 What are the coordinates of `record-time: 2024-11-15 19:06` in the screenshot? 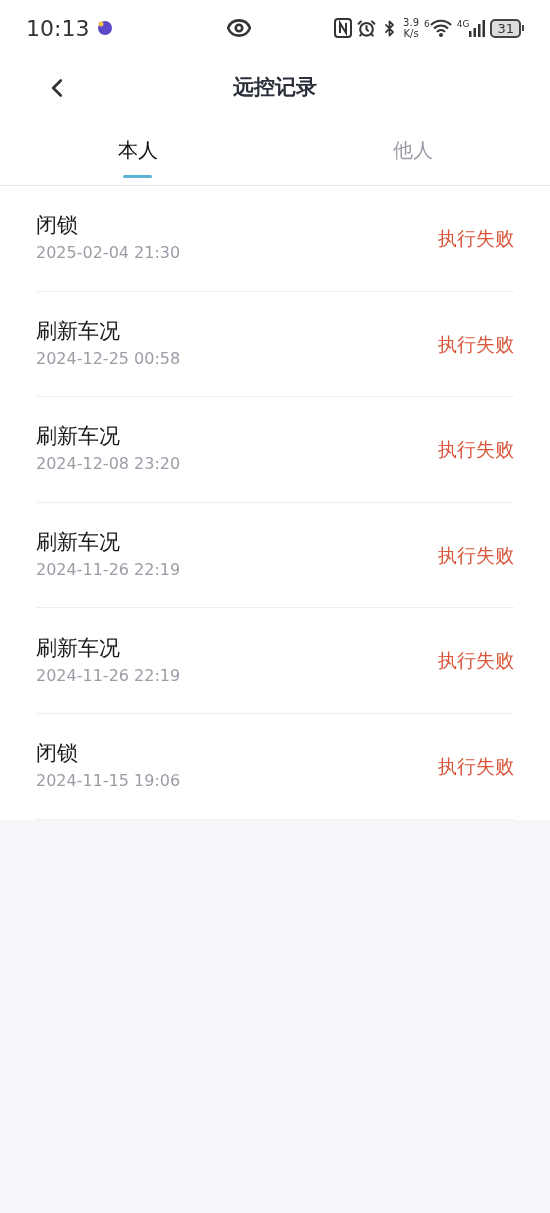 It's located at (108, 781).